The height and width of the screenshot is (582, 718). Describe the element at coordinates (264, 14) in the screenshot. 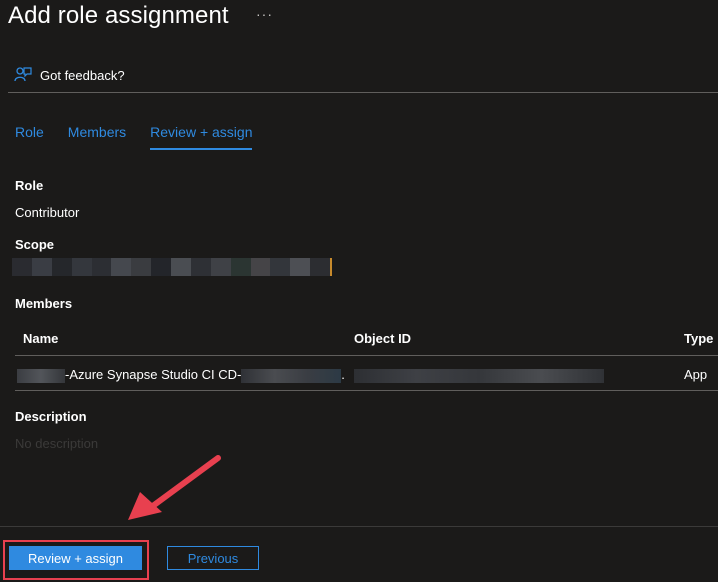

I see `more-options-icon: ···` at that location.